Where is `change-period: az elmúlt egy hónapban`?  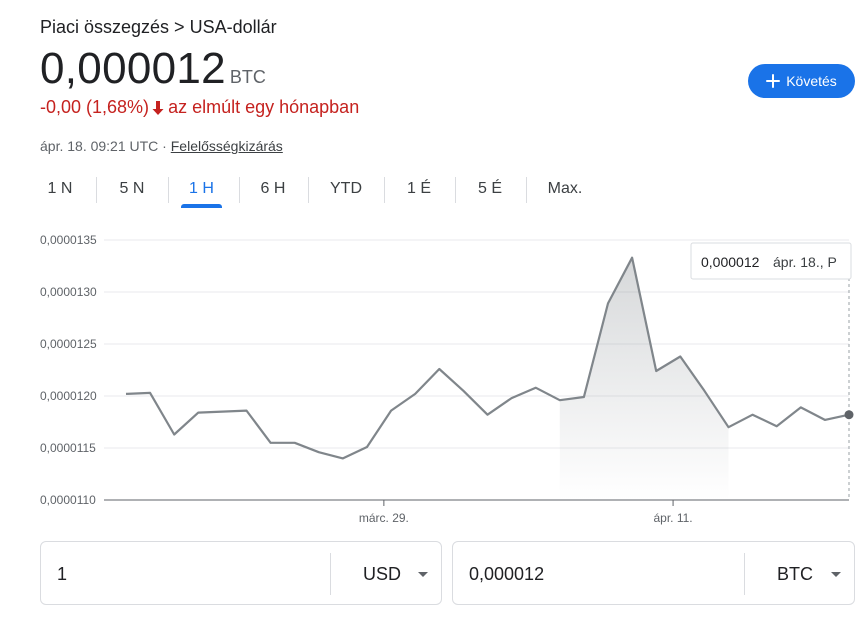 change-period: az elmúlt egy hónapban is located at coordinates (264, 107).